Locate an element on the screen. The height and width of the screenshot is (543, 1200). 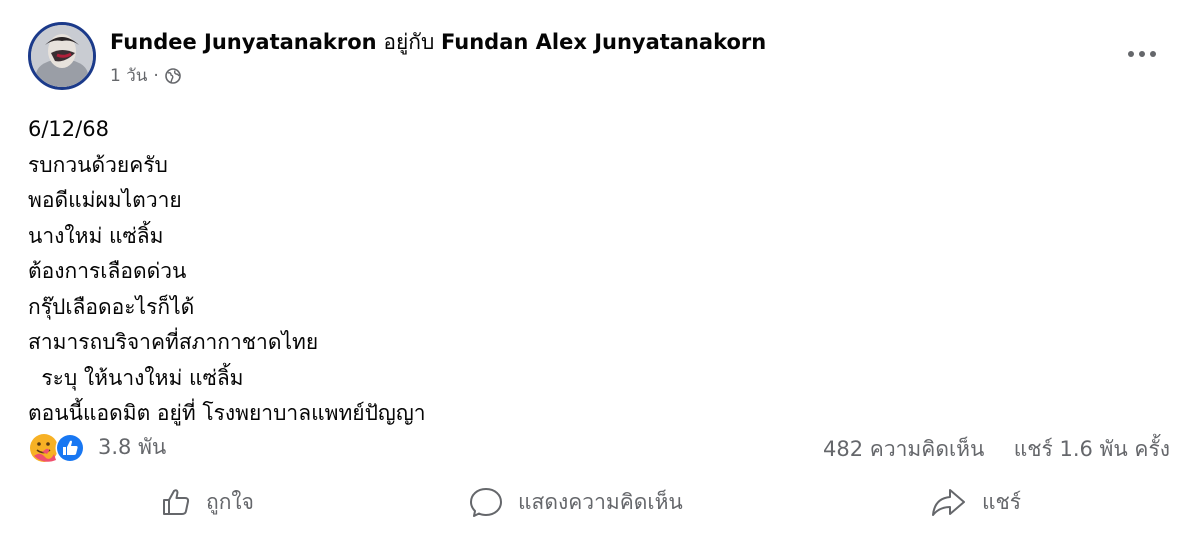
post-meta: 1 วัน · is located at coordinates (145, 75).